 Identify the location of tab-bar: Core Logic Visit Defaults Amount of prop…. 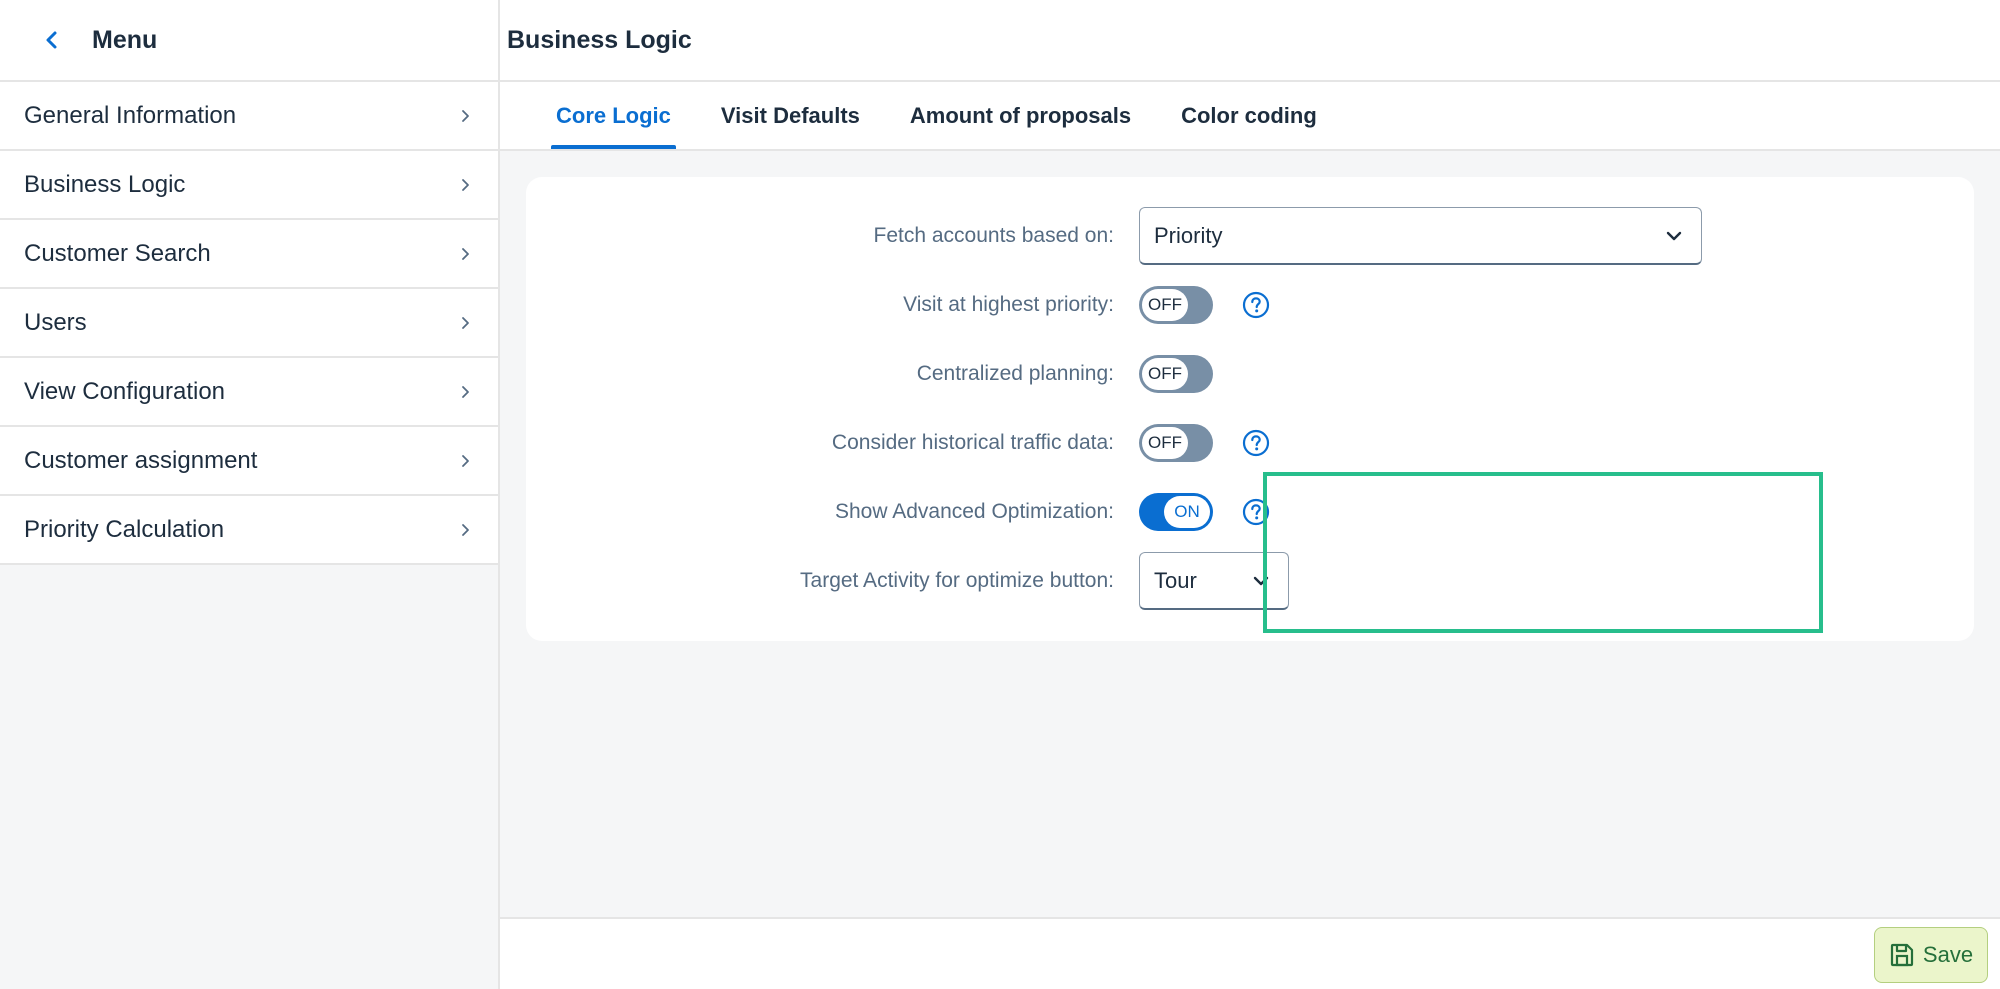
(1250, 116).